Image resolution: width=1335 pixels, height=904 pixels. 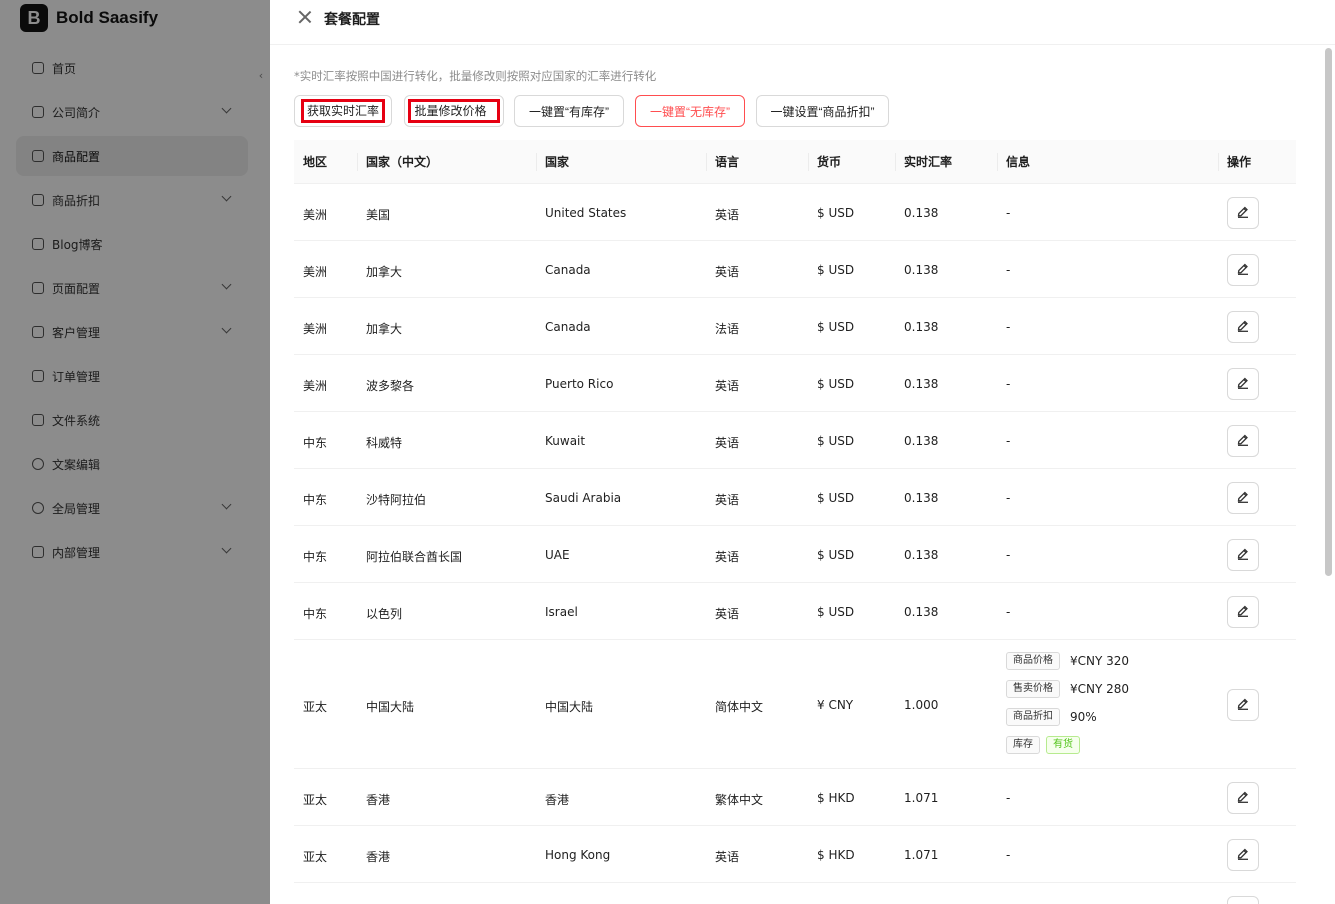 What do you see at coordinates (739, 707) in the screenshot?
I see `cell-language: 简体中文` at bounding box center [739, 707].